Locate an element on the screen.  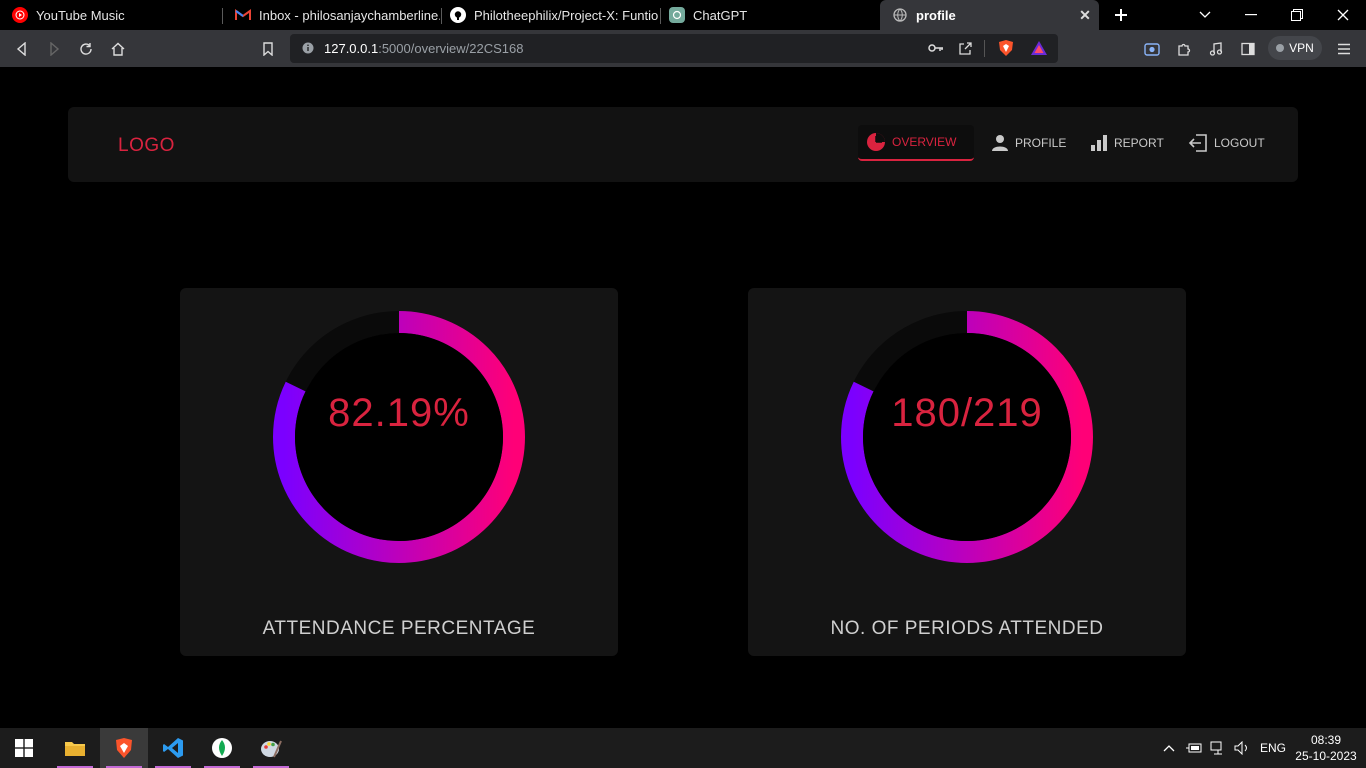
nav-logout: LOGOUT is located at coordinates (1226, 143).